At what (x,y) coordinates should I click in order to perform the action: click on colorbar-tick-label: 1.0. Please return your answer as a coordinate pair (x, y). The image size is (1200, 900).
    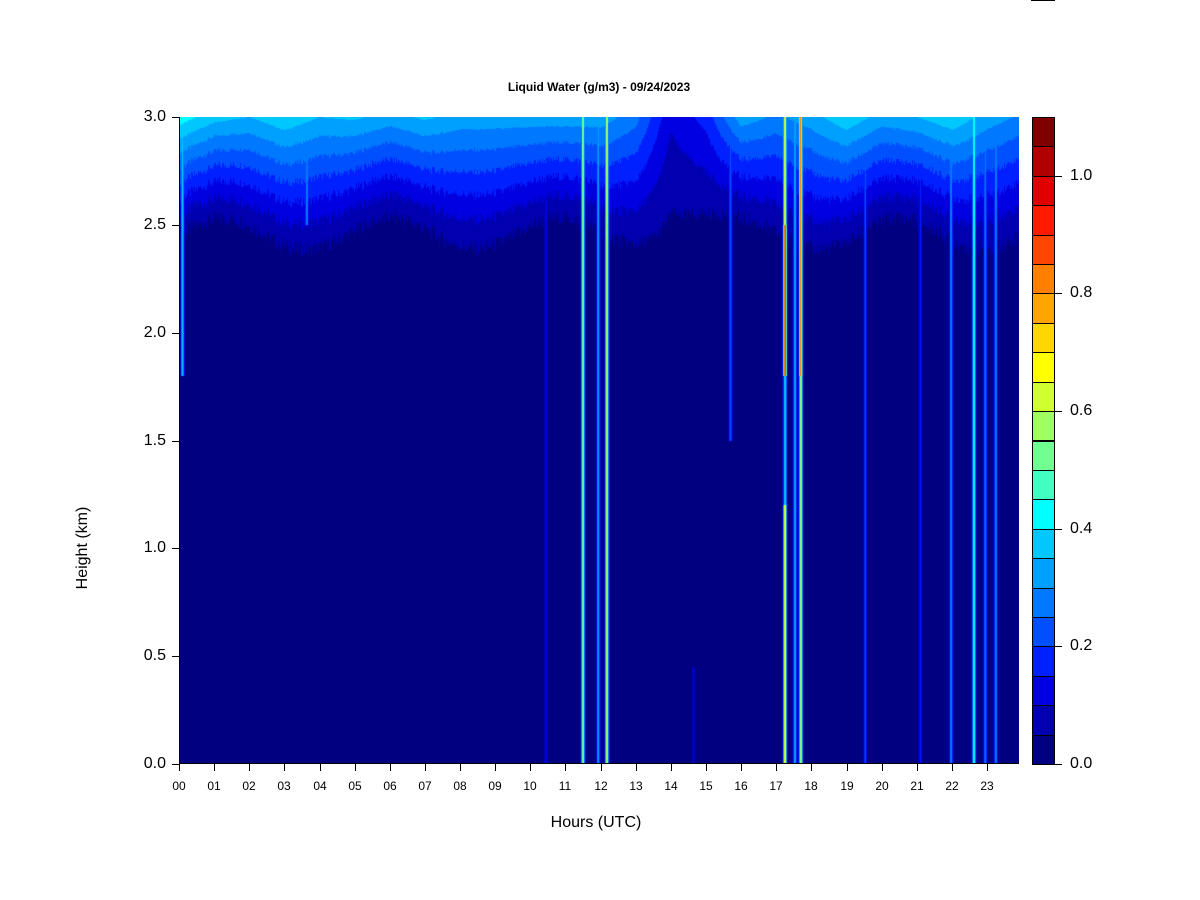
    Looking at the image, I should click on (1081, 175).